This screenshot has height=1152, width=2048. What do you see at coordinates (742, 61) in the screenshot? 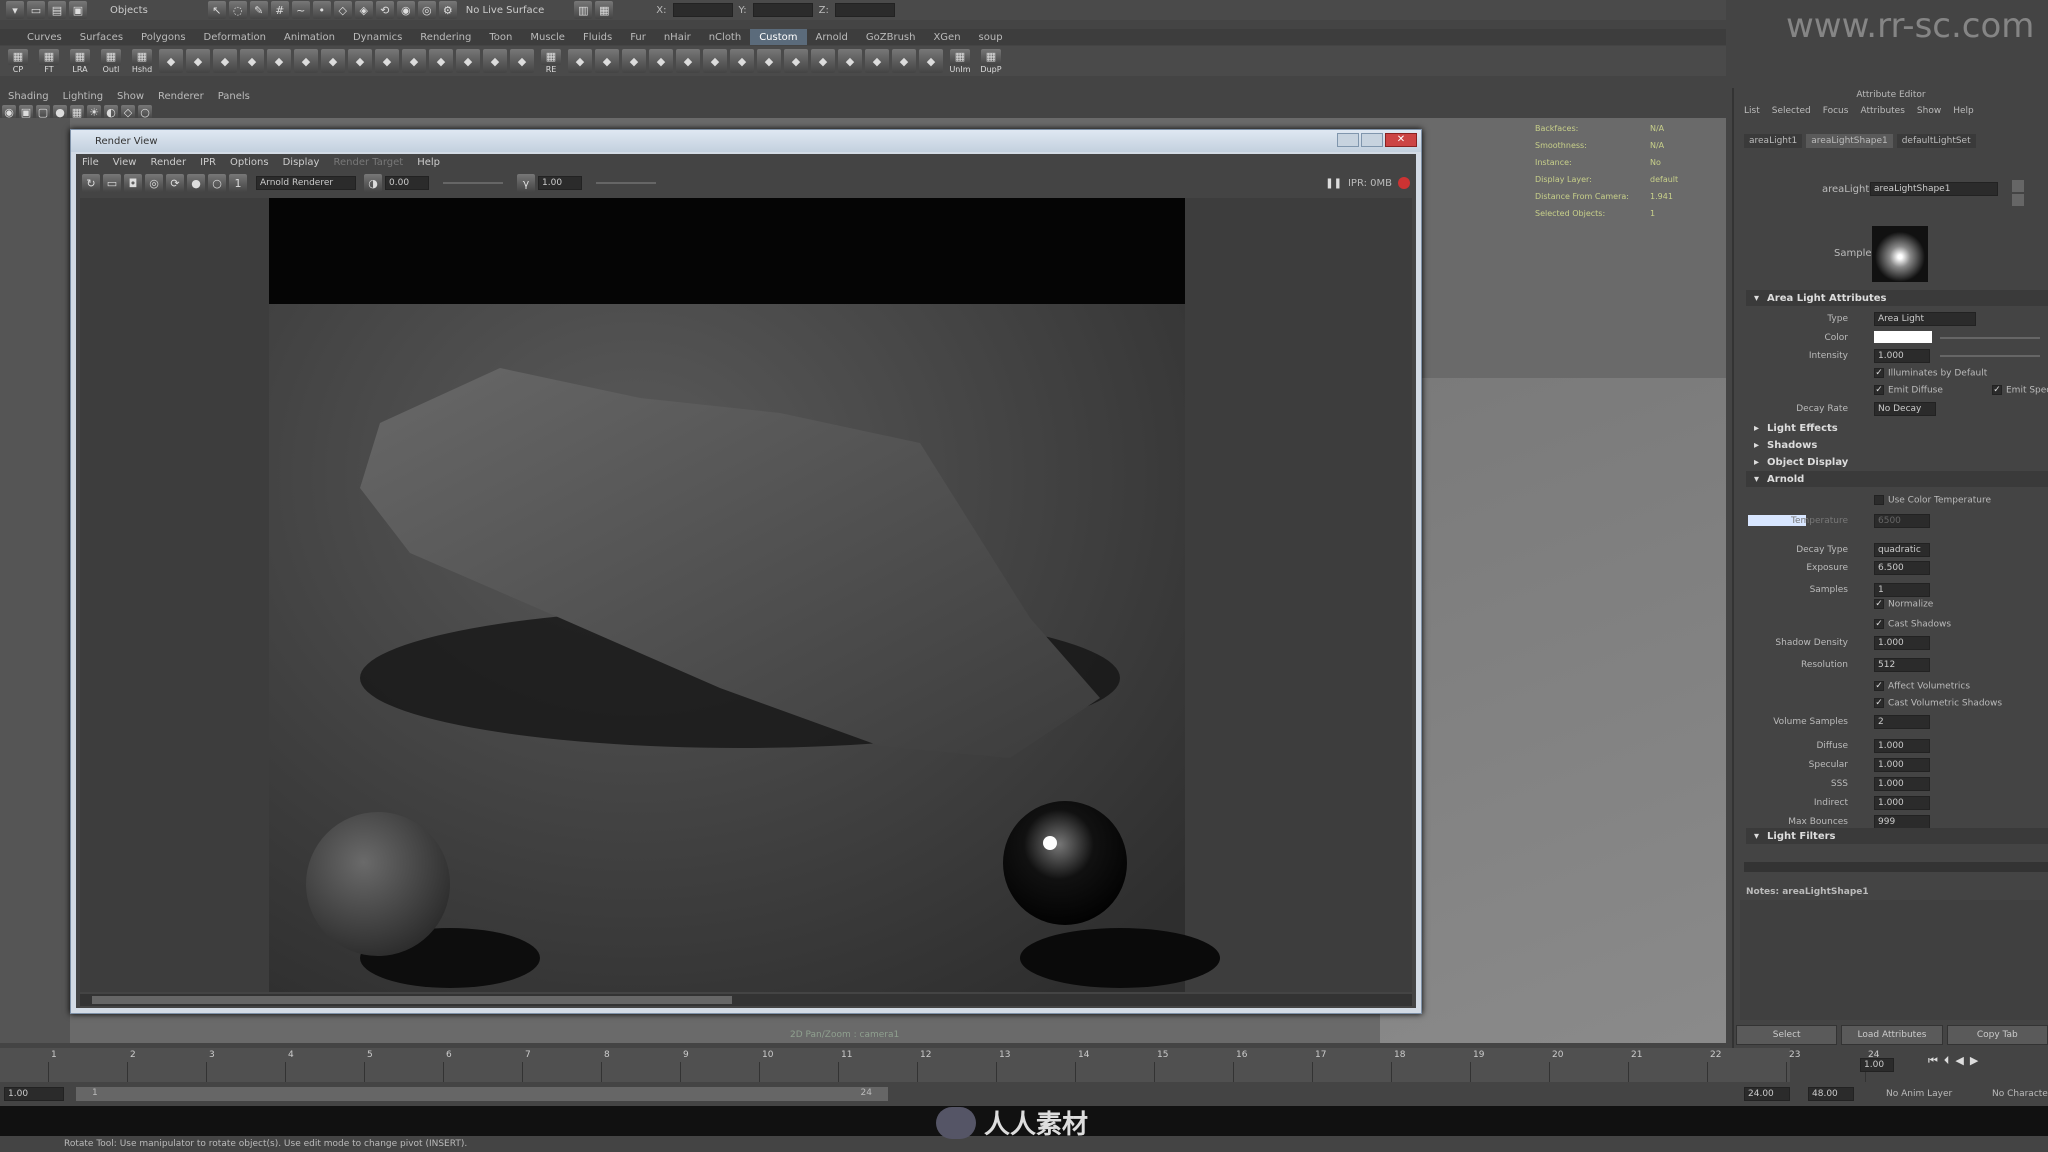
I see `separate-icon: ◆` at bounding box center [742, 61].